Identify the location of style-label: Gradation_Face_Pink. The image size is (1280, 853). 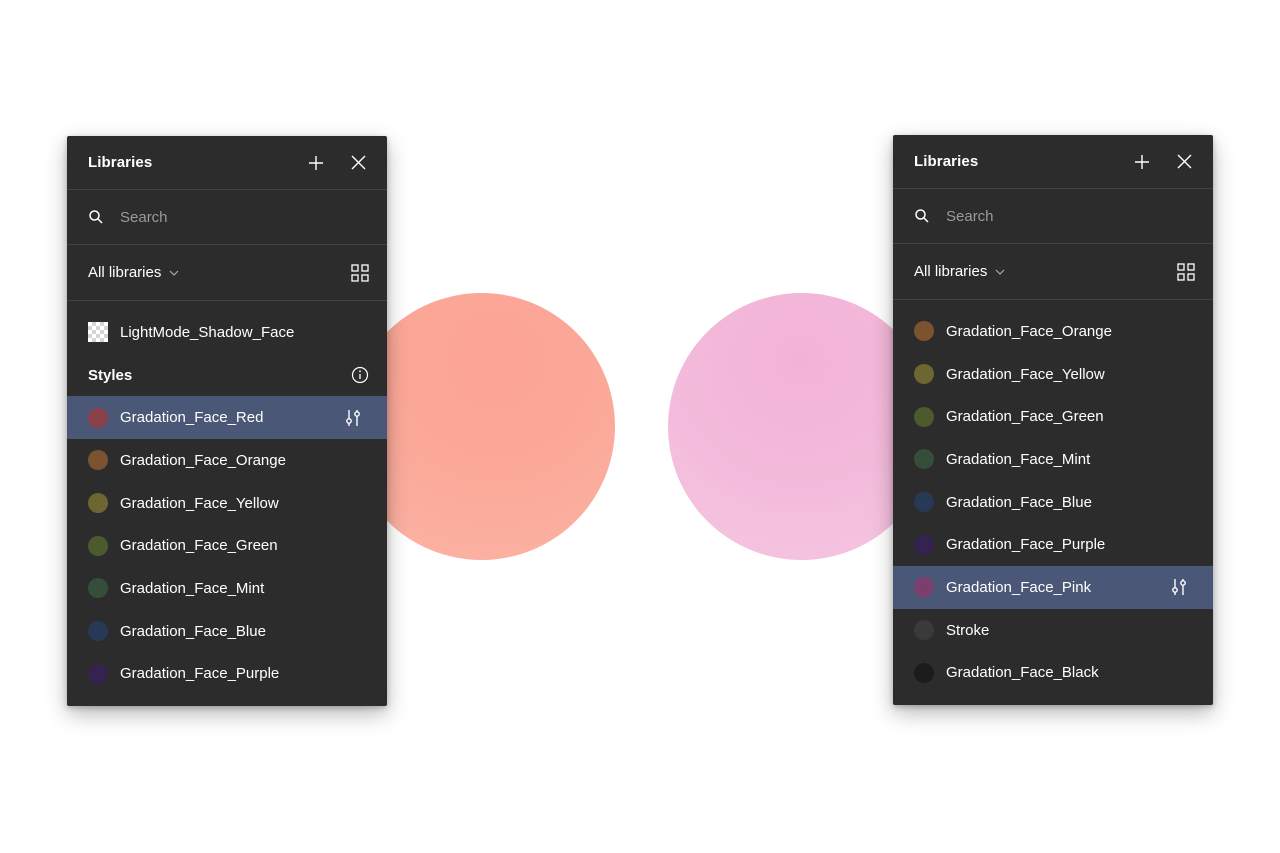
(1019, 587).